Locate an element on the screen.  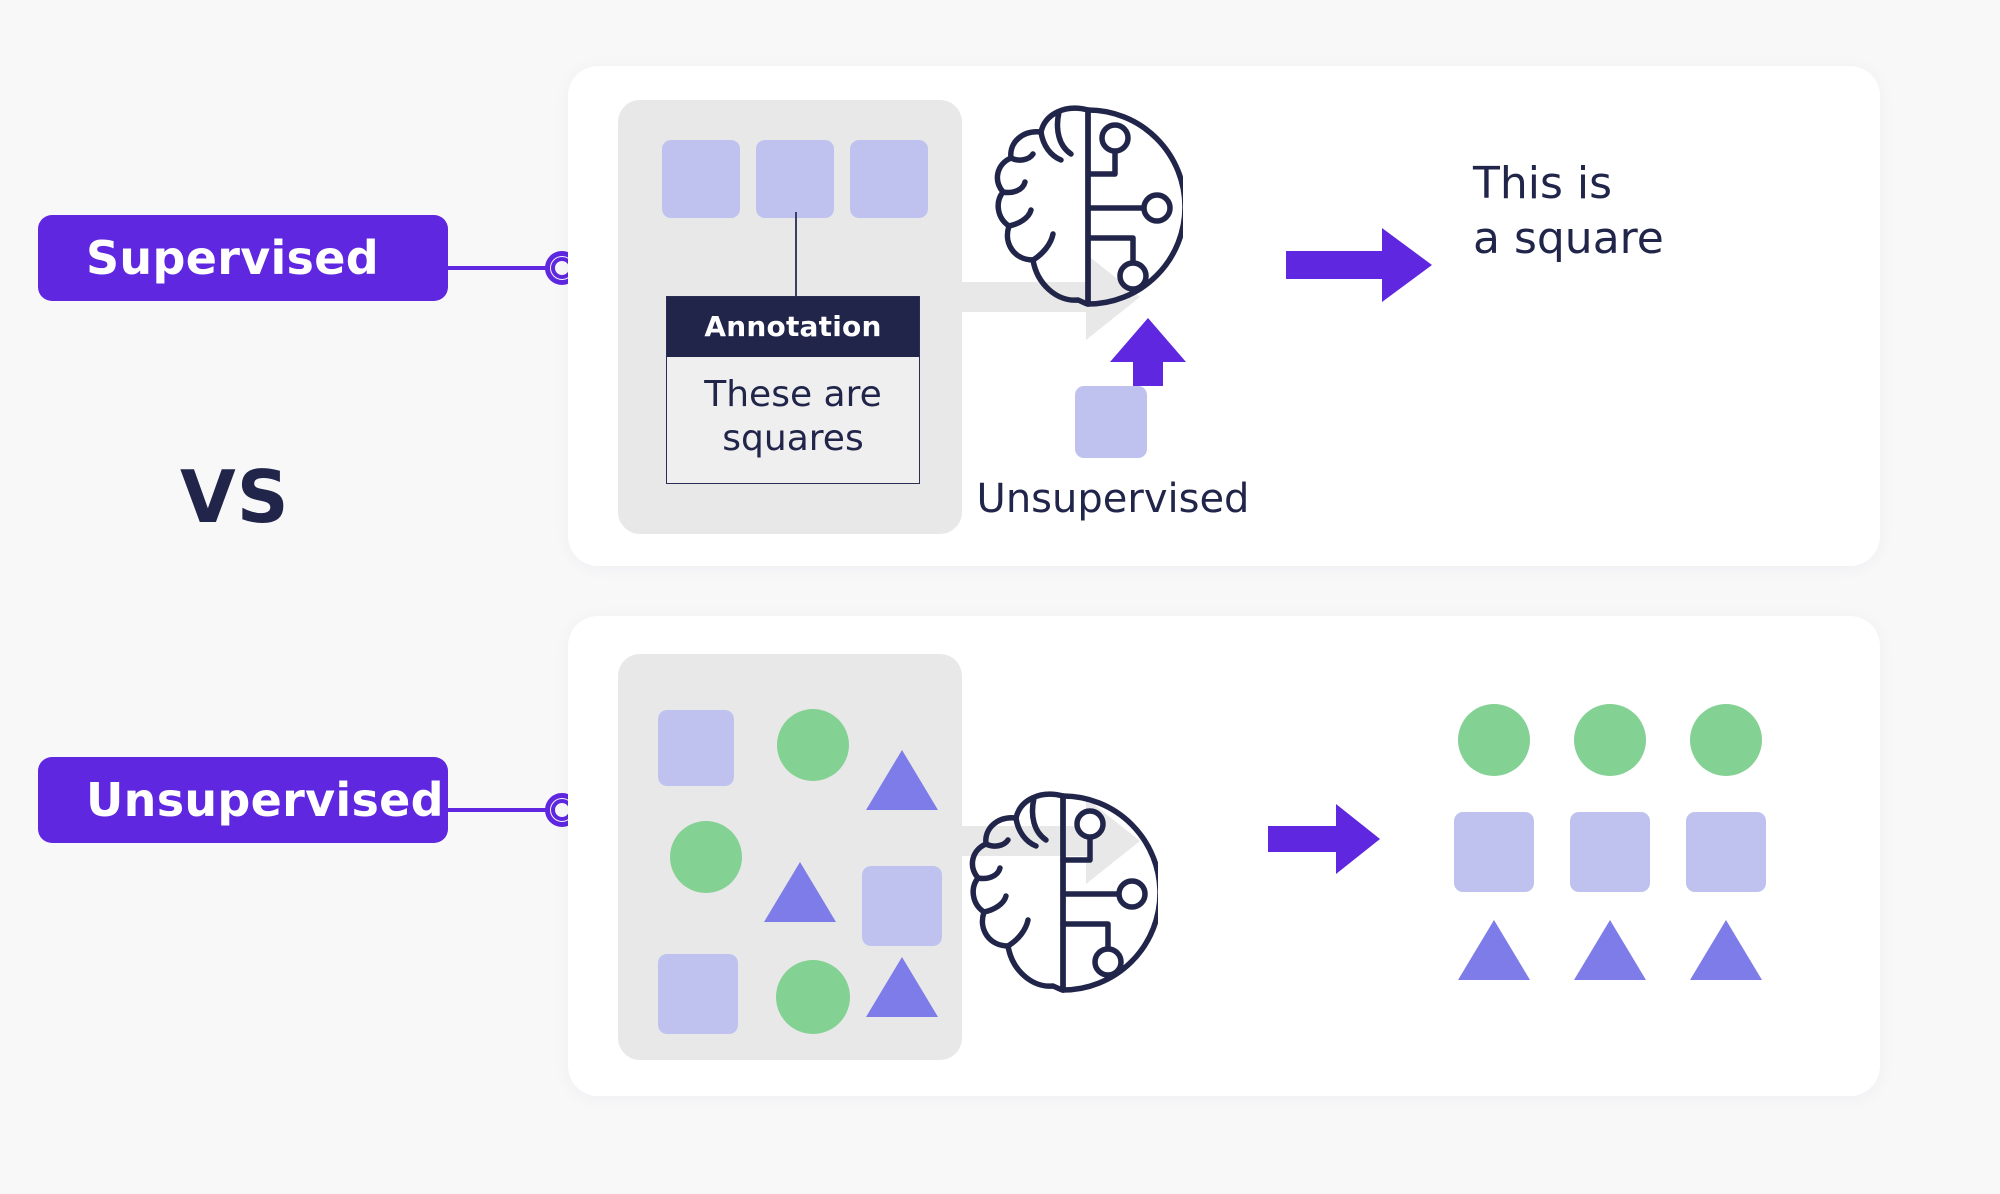
feedback-square-shape is located at coordinates (1111, 422).